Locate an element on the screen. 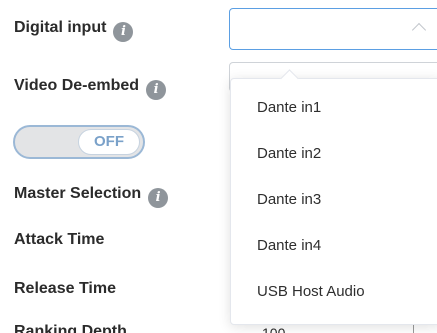  master-selection-row: Master Selection i is located at coordinates (91, 196).